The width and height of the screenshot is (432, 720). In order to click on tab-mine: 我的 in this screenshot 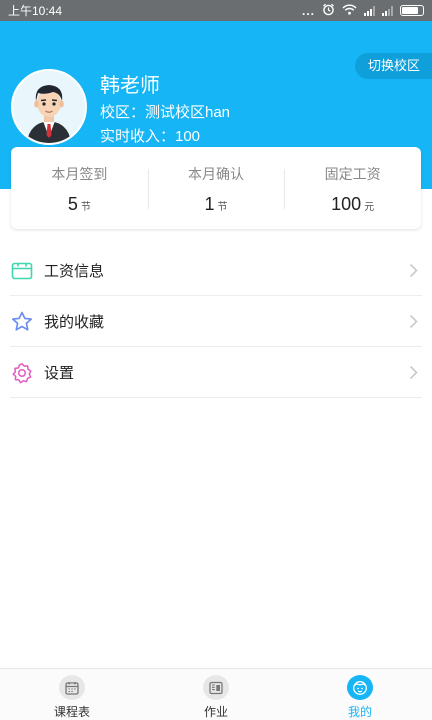, I will do `click(360, 694)`.